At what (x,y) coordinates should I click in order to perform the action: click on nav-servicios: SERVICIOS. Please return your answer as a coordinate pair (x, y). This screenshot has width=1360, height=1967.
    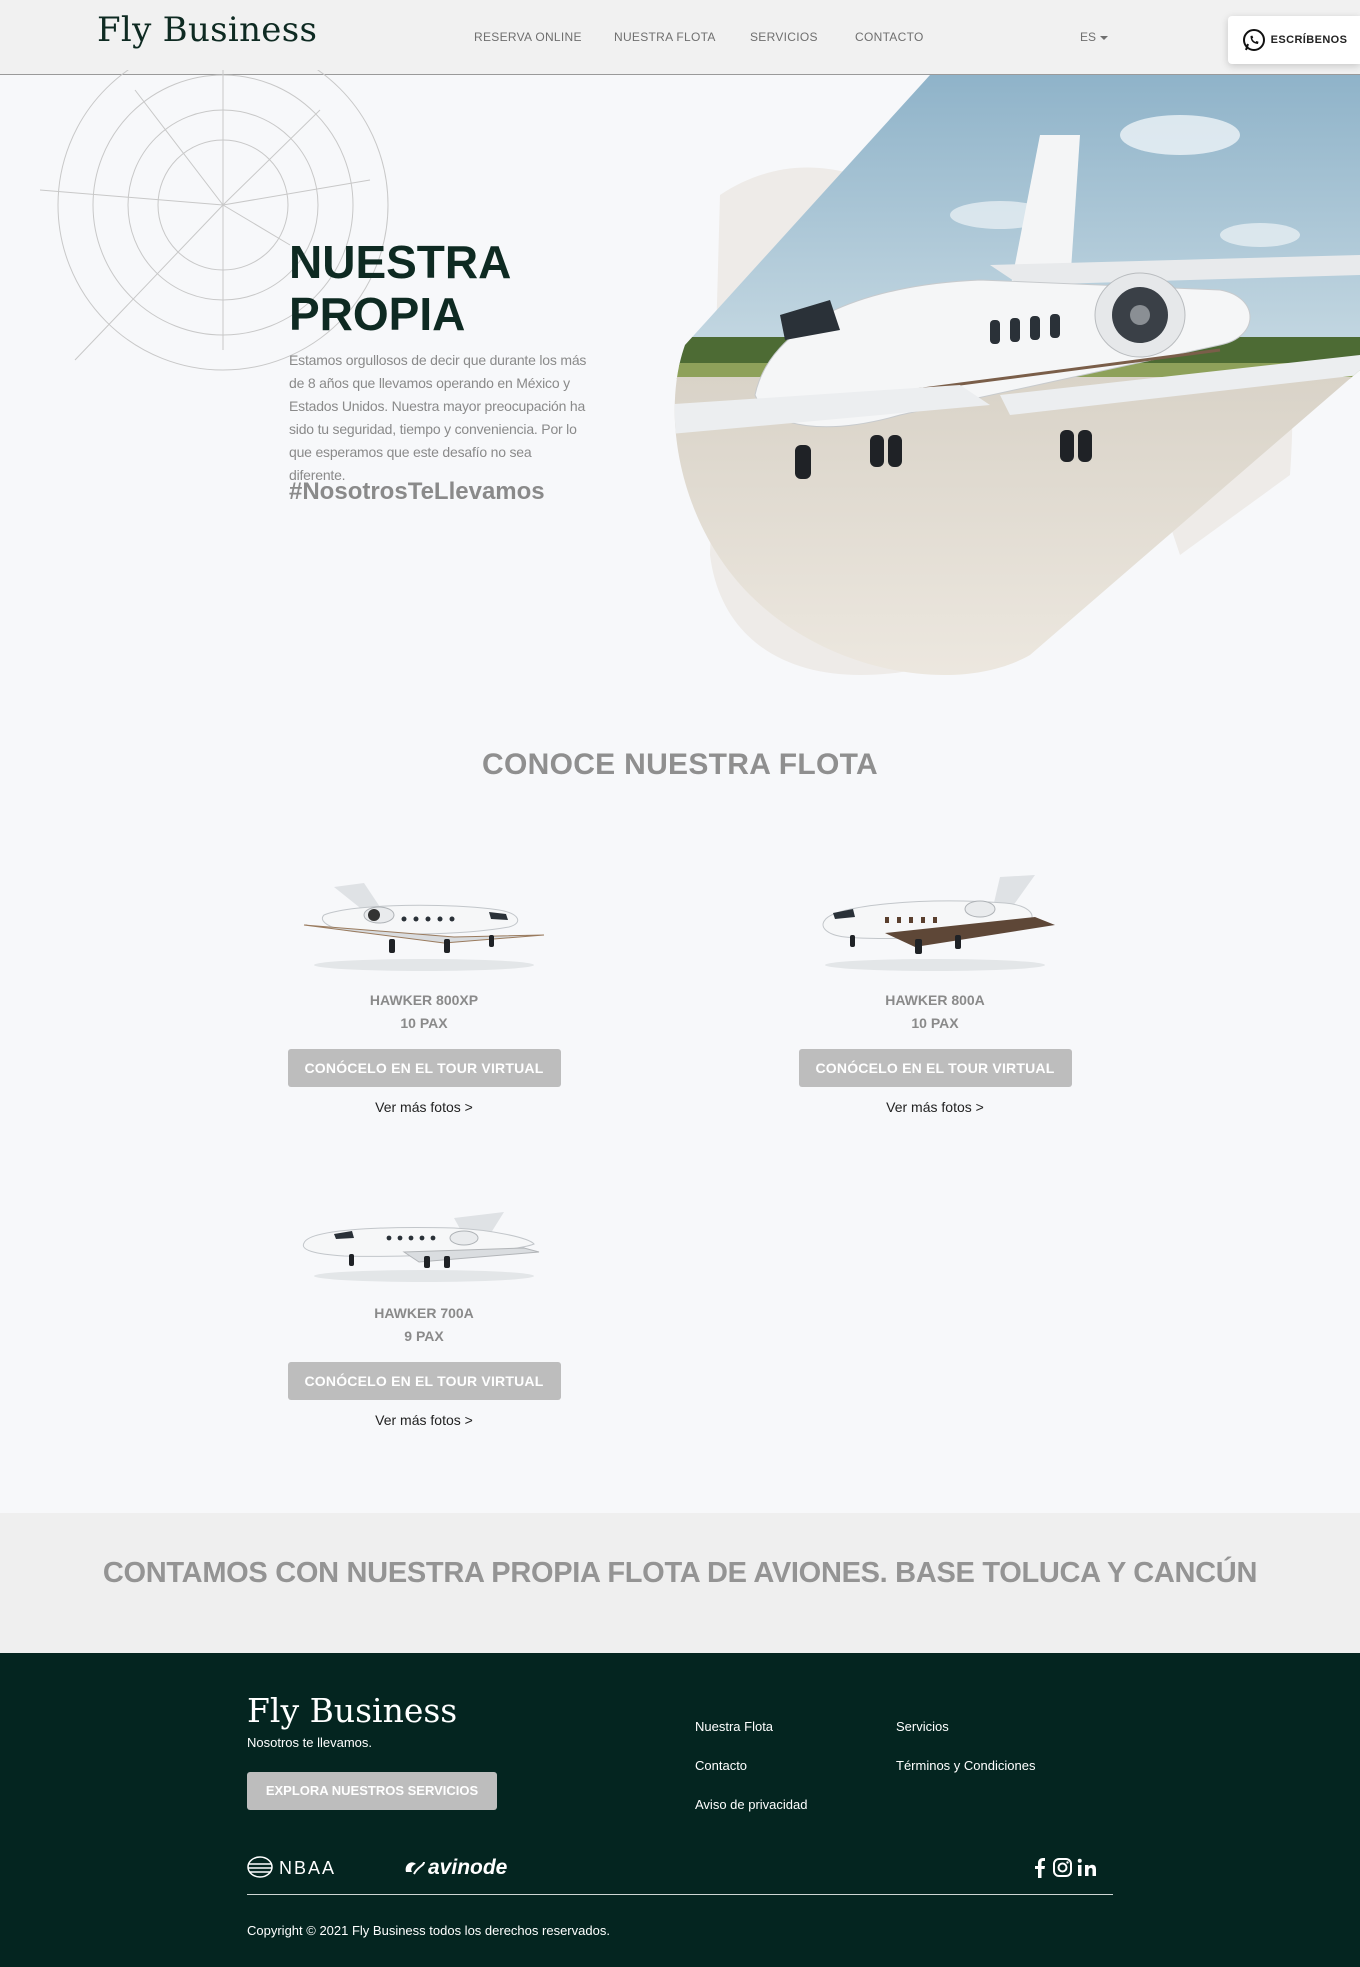
    Looking at the image, I should click on (784, 37).